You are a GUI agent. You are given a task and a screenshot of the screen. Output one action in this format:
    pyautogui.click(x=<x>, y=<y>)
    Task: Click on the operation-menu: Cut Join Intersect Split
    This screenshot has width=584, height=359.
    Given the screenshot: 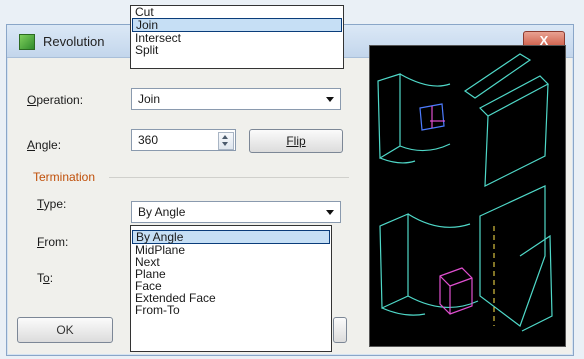 What is the action you would take?
    pyautogui.click(x=237, y=37)
    